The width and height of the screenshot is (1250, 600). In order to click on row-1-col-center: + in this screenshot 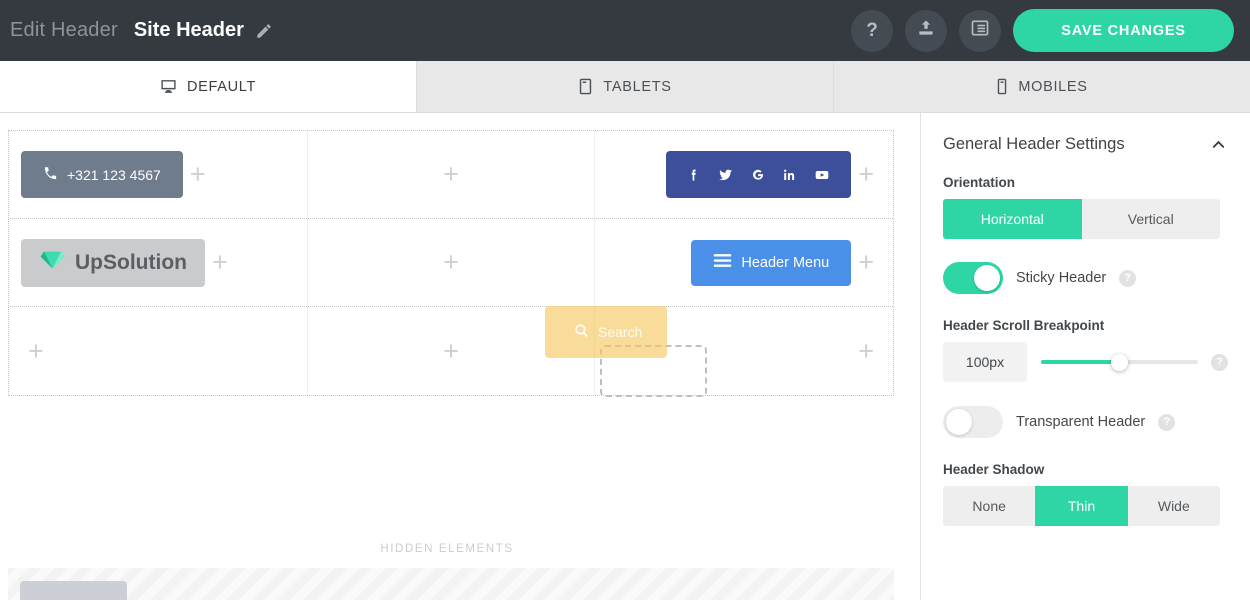, I will do `click(451, 174)`.